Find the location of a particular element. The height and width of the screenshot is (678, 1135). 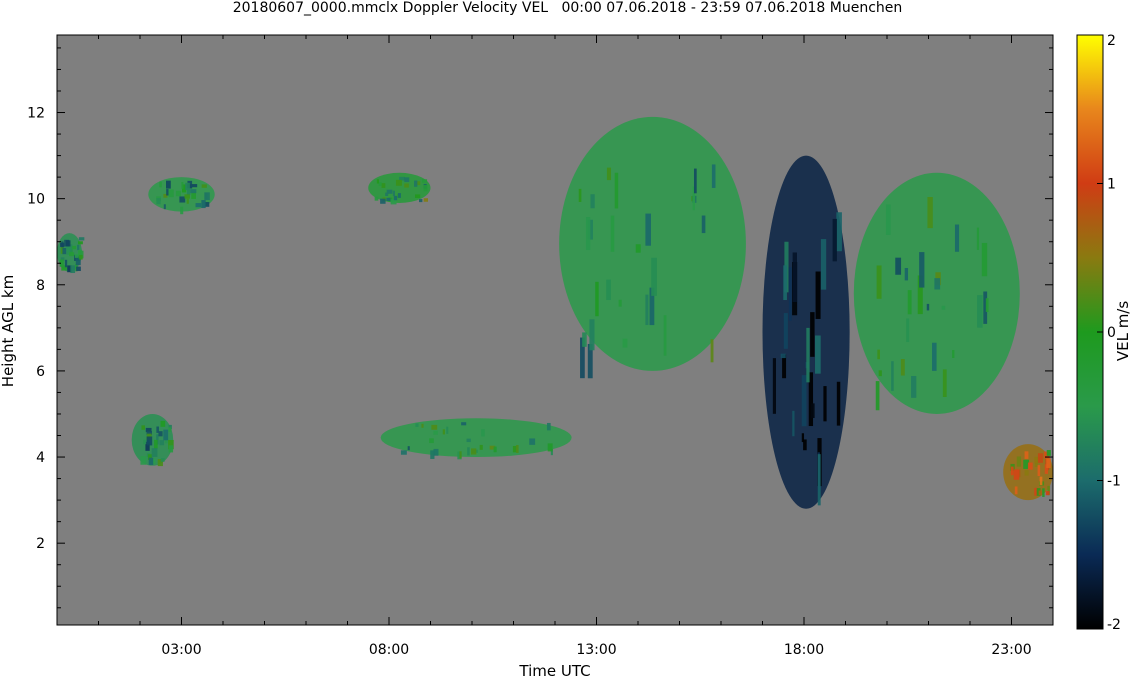

colorbar-tick-label: -1 is located at coordinates (1114, 482).